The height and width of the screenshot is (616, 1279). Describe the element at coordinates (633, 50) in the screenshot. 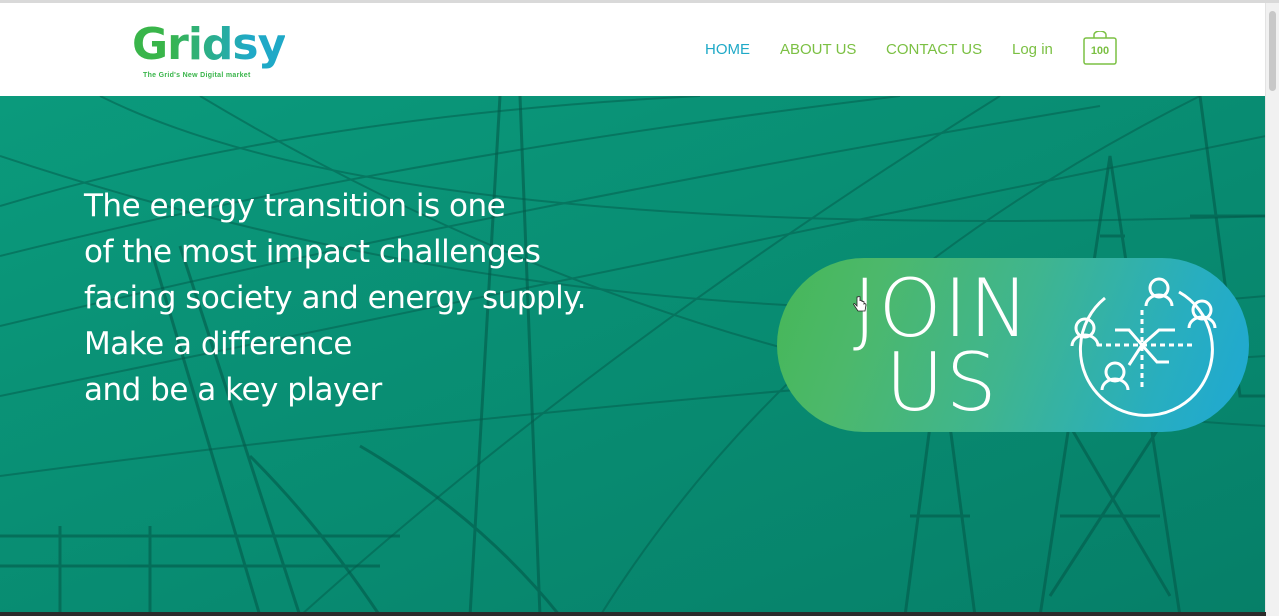

I see `main-nav: HOME ABOUT US CONTACT US Log in` at that location.